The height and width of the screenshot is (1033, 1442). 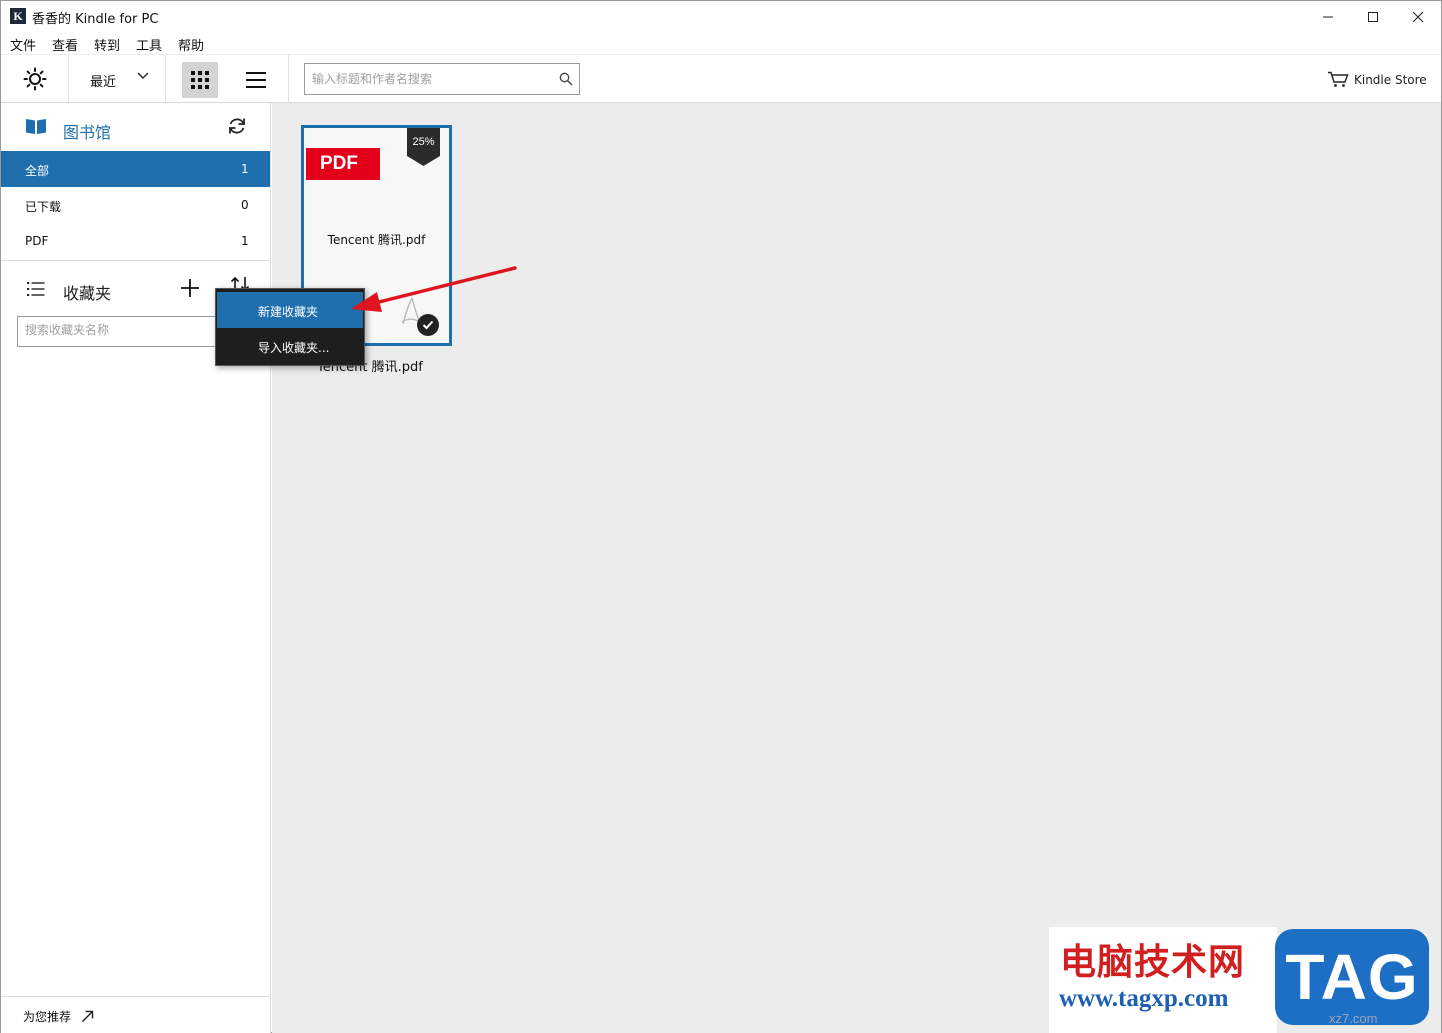 I want to click on kindle-store-link: Kindle Store, so click(x=1377, y=79).